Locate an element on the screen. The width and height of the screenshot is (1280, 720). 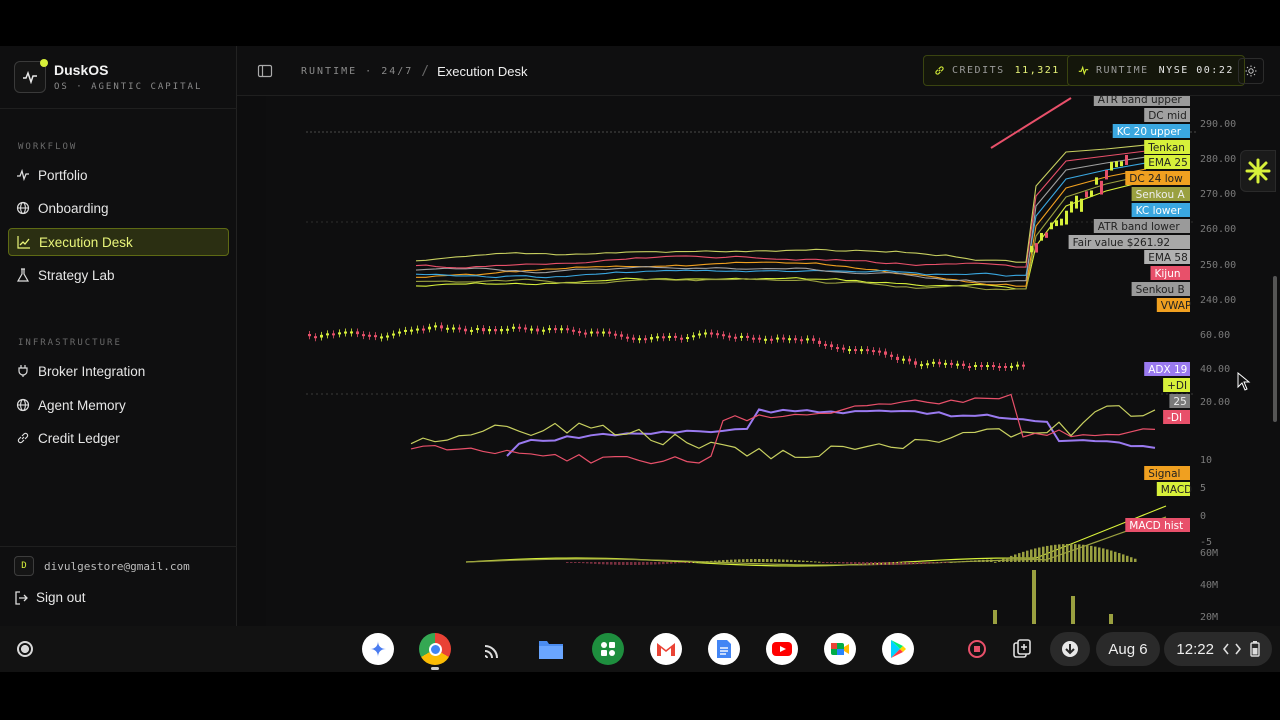
divider is located at coordinates (118, 546).